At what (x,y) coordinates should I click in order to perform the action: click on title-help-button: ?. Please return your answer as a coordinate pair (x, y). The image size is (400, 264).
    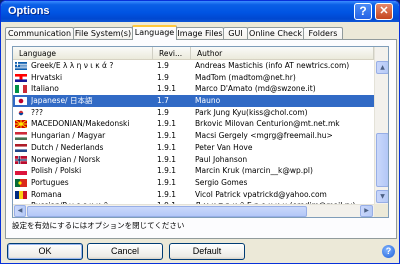
    Looking at the image, I should click on (363, 11).